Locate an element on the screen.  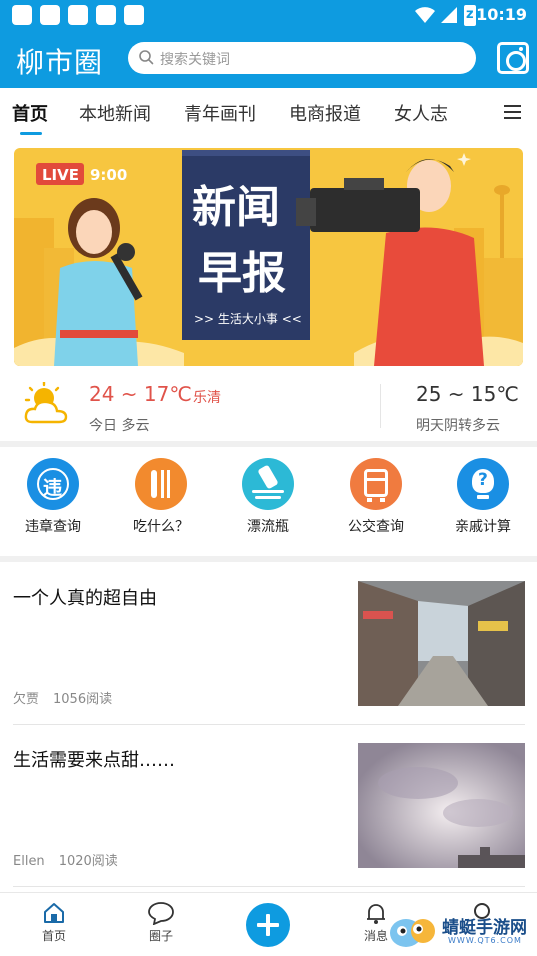
svg-text: 新闻 is located at coordinates (236, 207).